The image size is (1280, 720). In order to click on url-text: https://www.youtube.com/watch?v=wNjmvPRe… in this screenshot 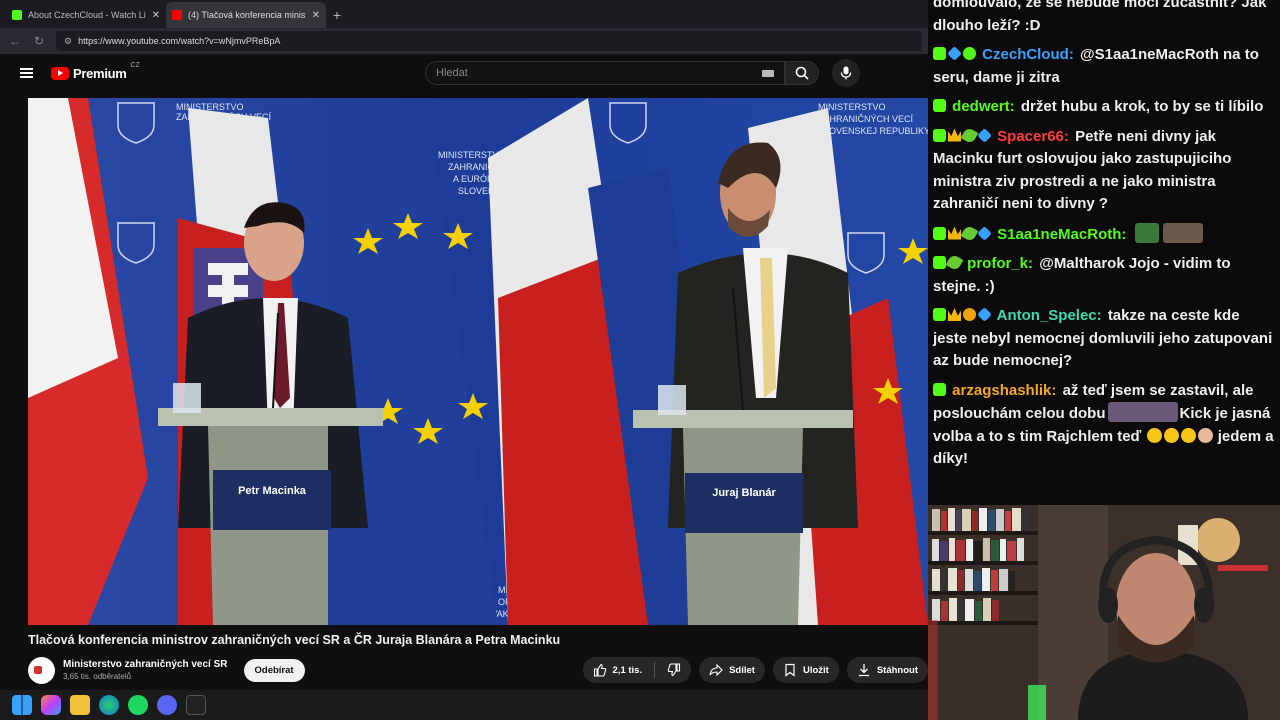, I will do `click(179, 41)`.